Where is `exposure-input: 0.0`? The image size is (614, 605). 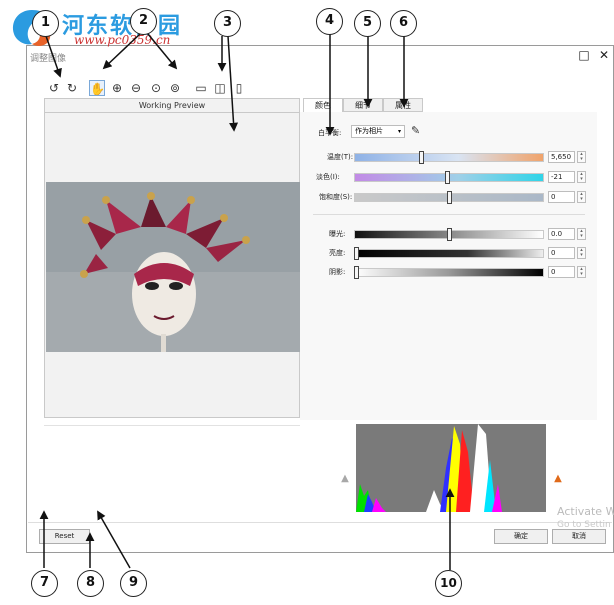 exposure-input: 0.0 is located at coordinates (561, 234).